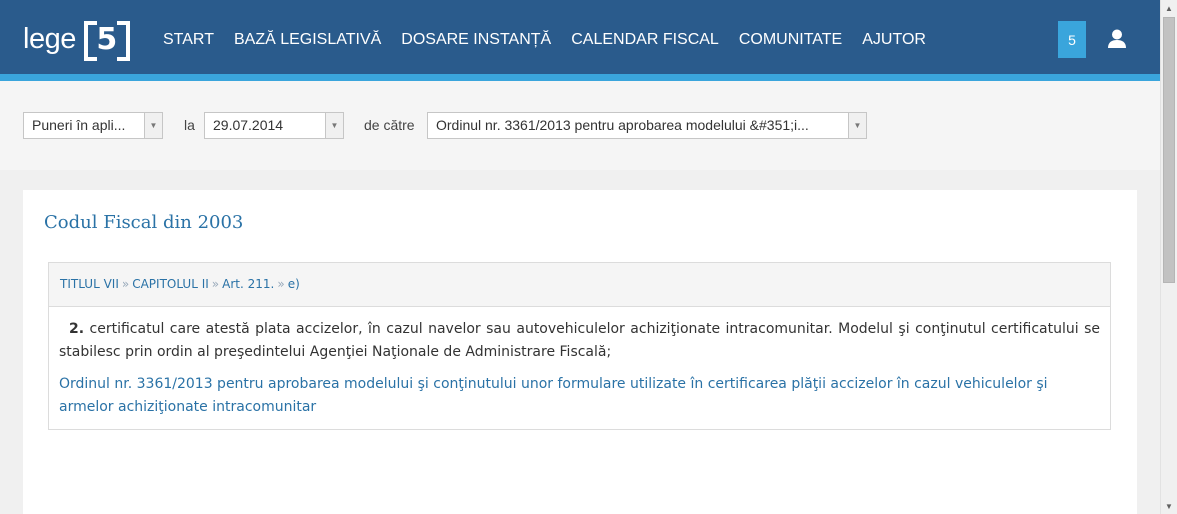 This screenshot has width=1177, height=514. I want to click on logo-text: lege, so click(49, 39).